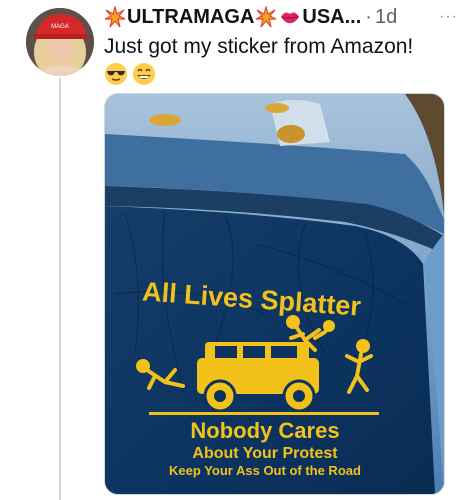  Describe the element at coordinates (259, 46) in the screenshot. I see `tweet-text: Just got my sticker from Amazon!` at that location.